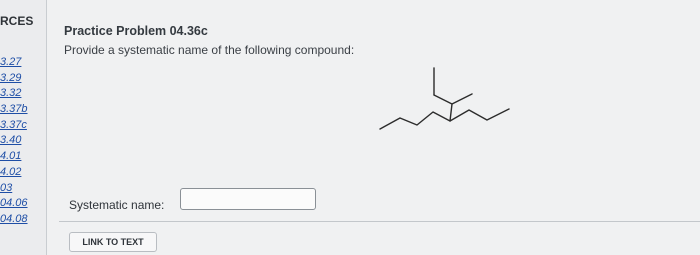  Describe the element at coordinates (14, 94) in the screenshot. I see `sidebar-item: 3.32` at that location.